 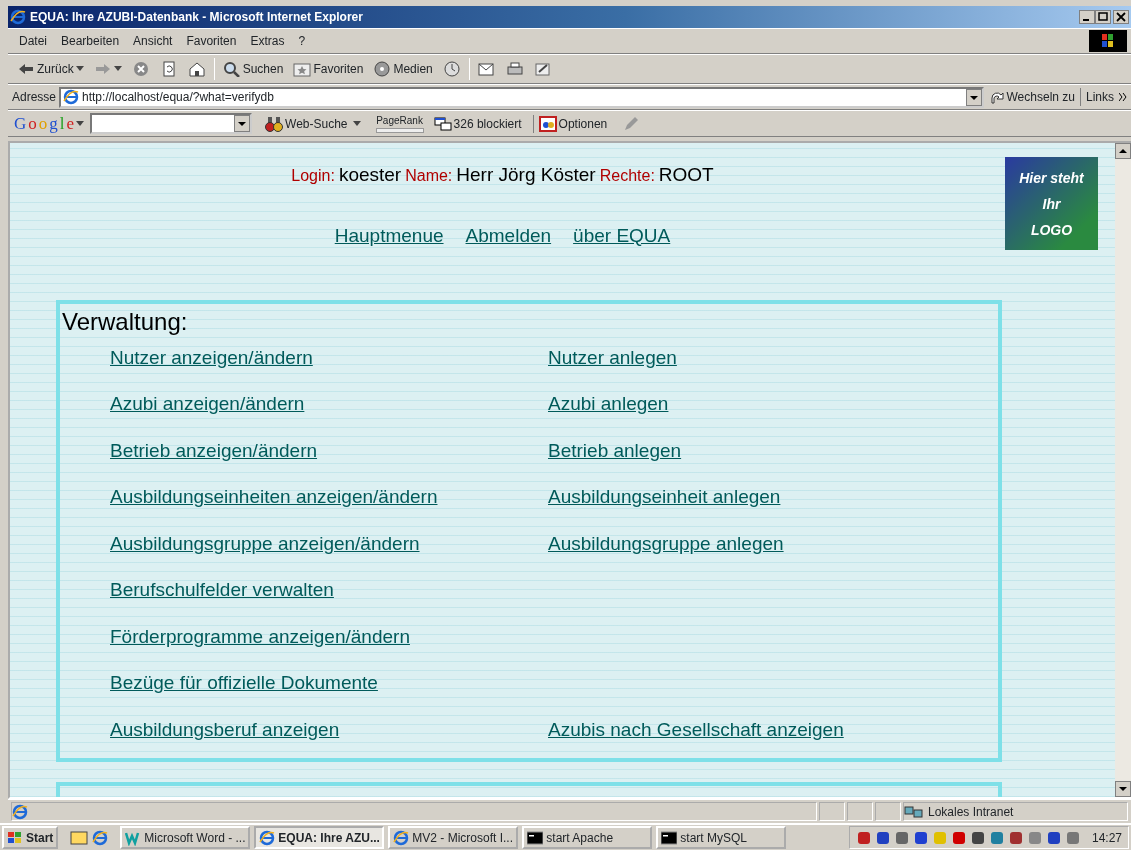 I want to click on address-field: http://localhost/equa/?what=verifydb, so click(x=521, y=97).